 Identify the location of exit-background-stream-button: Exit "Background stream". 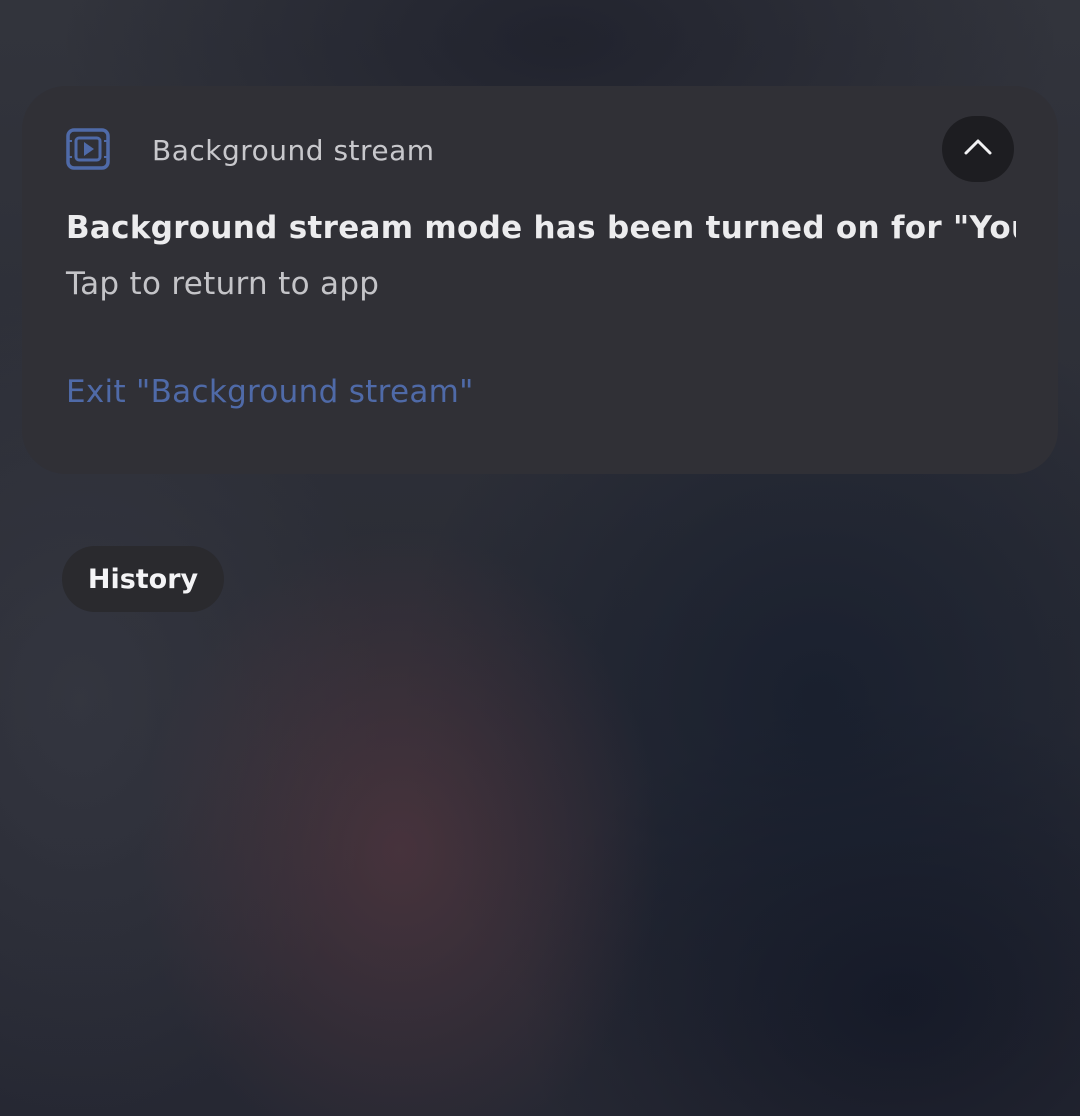
(270, 392).